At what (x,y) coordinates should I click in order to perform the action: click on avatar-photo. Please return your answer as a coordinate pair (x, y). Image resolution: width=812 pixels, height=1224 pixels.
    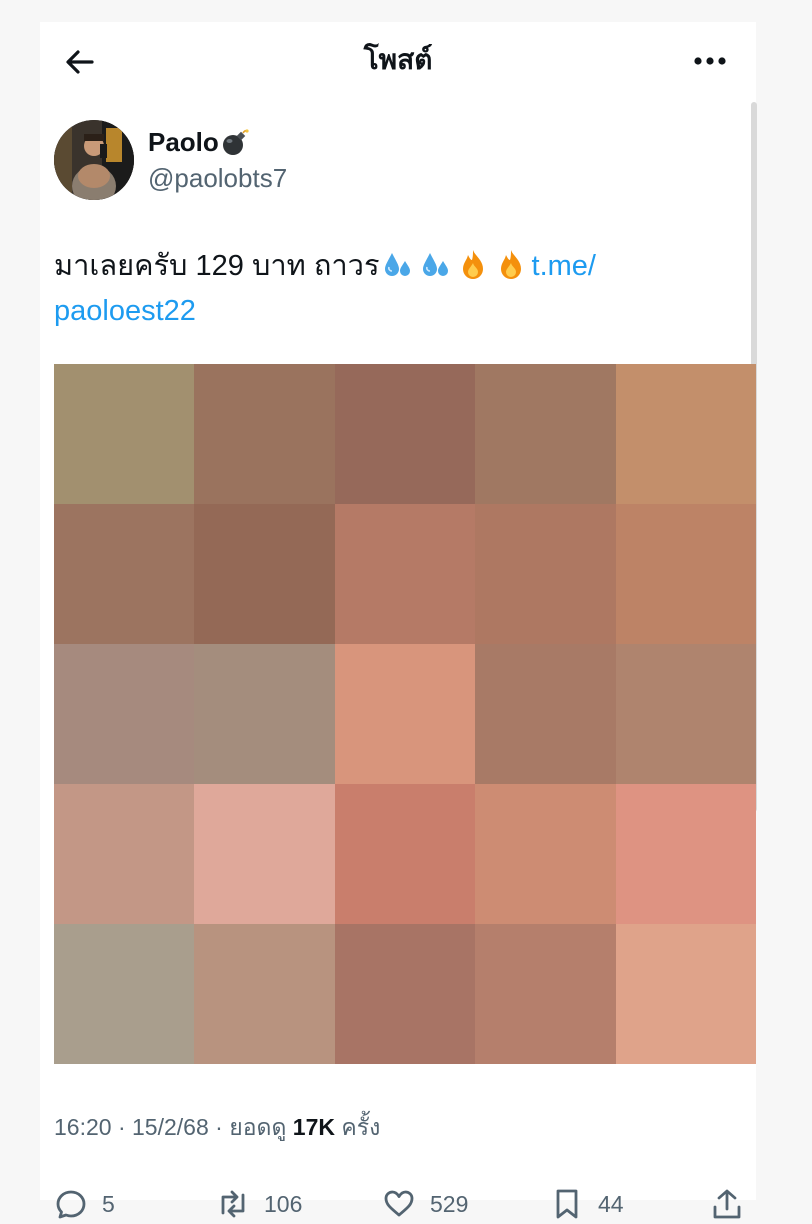
    Looking at the image, I should click on (94, 160).